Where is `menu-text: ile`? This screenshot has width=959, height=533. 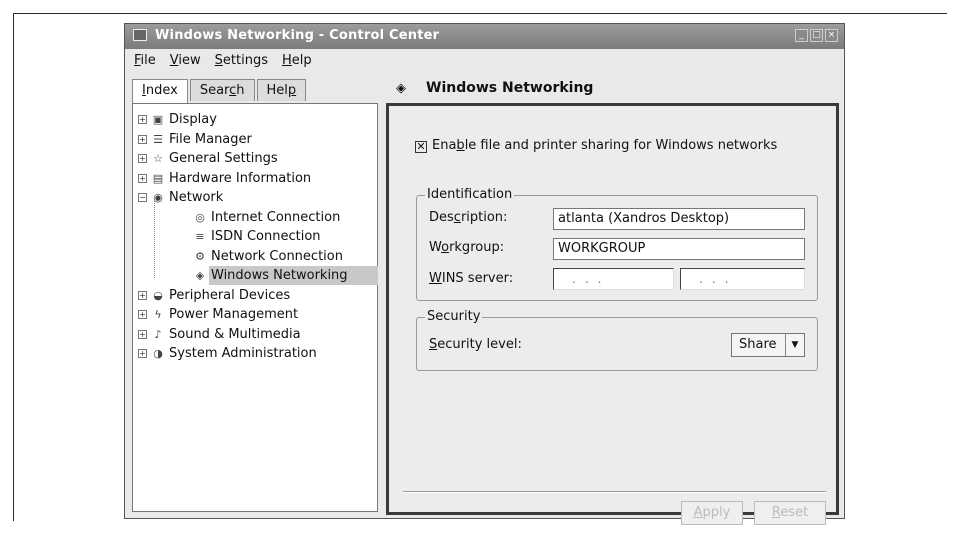 menu-text: ile is located at coordinates (148, 60).